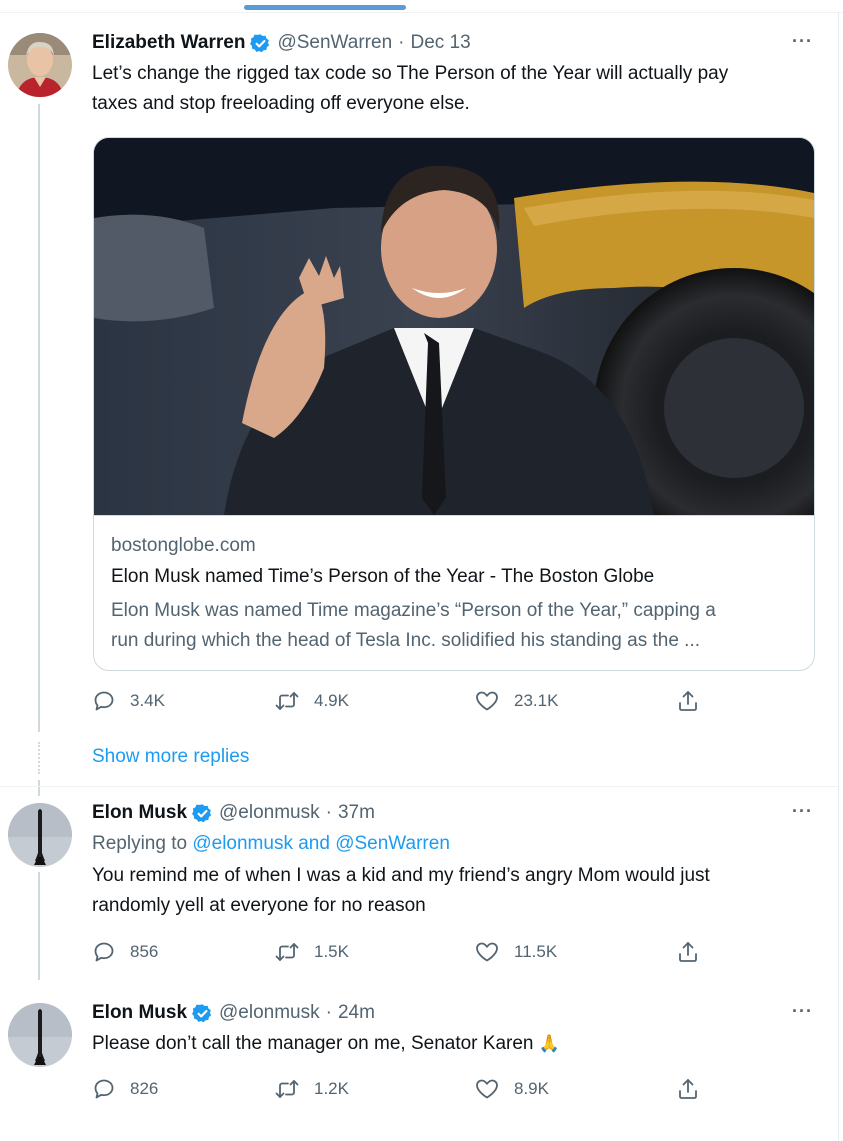  I want to click on author-name: Elizabeth Warren, so click(168, 43).